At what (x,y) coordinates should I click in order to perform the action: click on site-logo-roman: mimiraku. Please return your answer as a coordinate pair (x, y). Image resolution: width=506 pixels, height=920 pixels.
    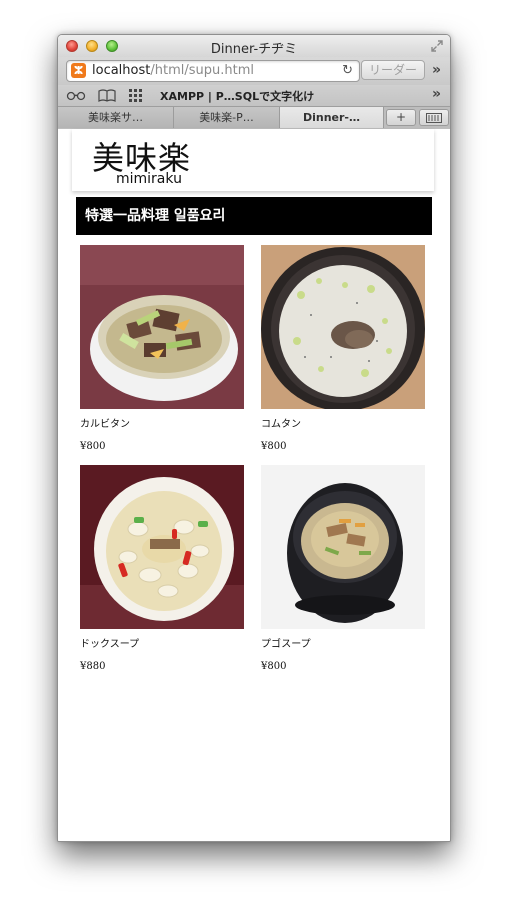
    Looking at the image, I should click on (149, 179).